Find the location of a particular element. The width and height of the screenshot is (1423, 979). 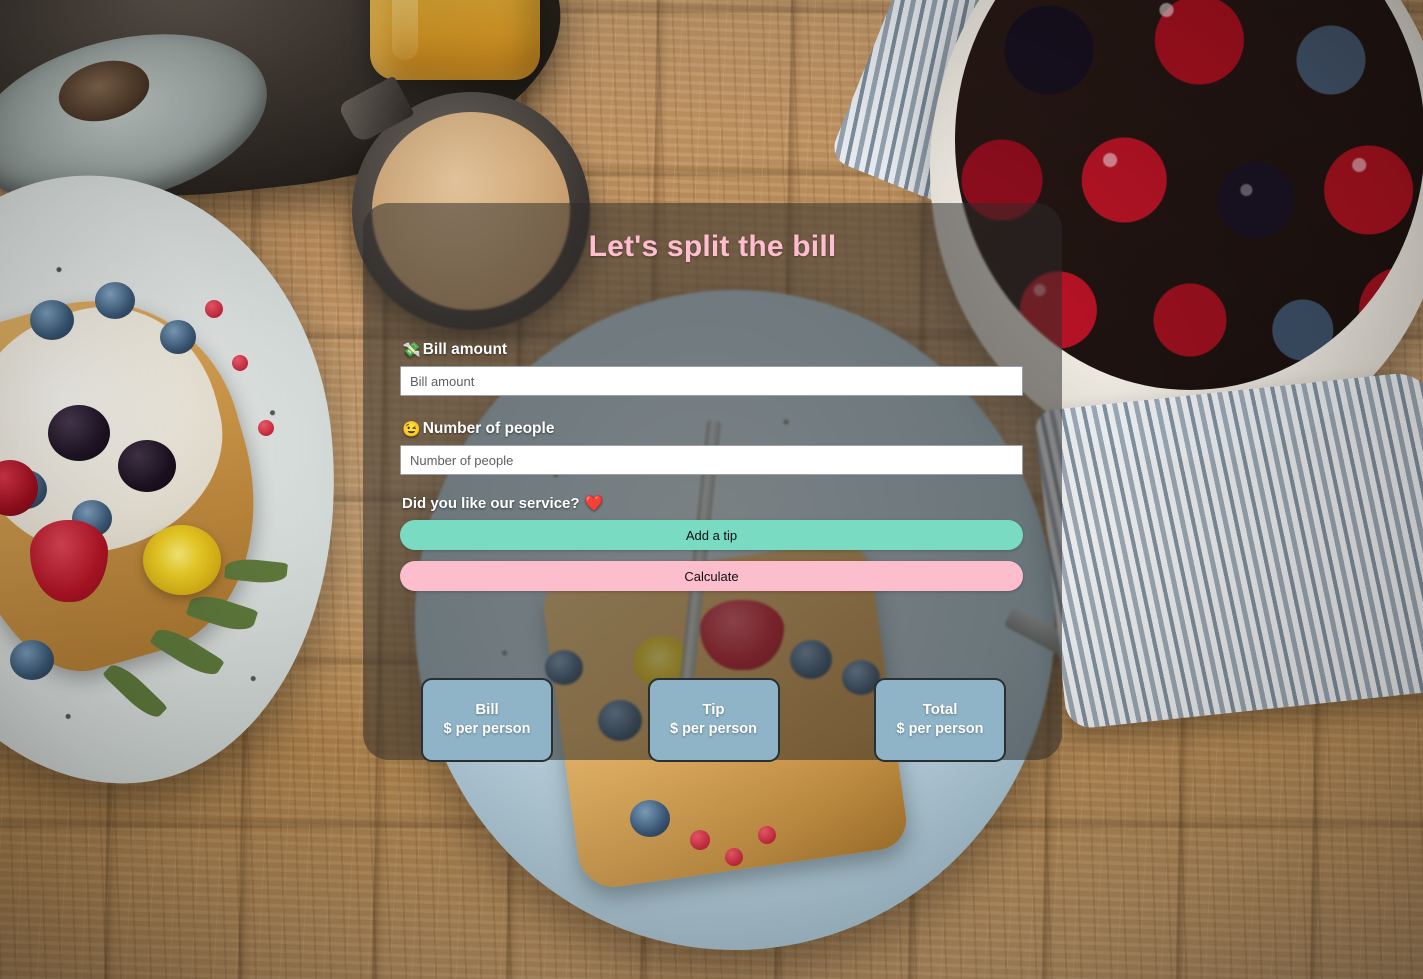

number-of-people-label: 😉 Number of people is located at coordinates (712, 429).